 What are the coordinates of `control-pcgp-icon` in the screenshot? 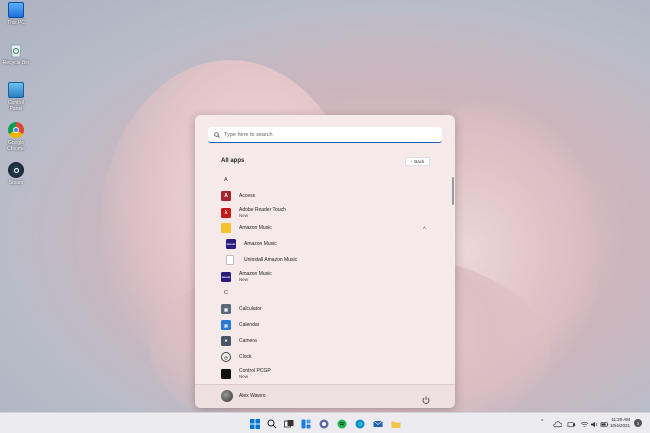 It's located at (226, 374).